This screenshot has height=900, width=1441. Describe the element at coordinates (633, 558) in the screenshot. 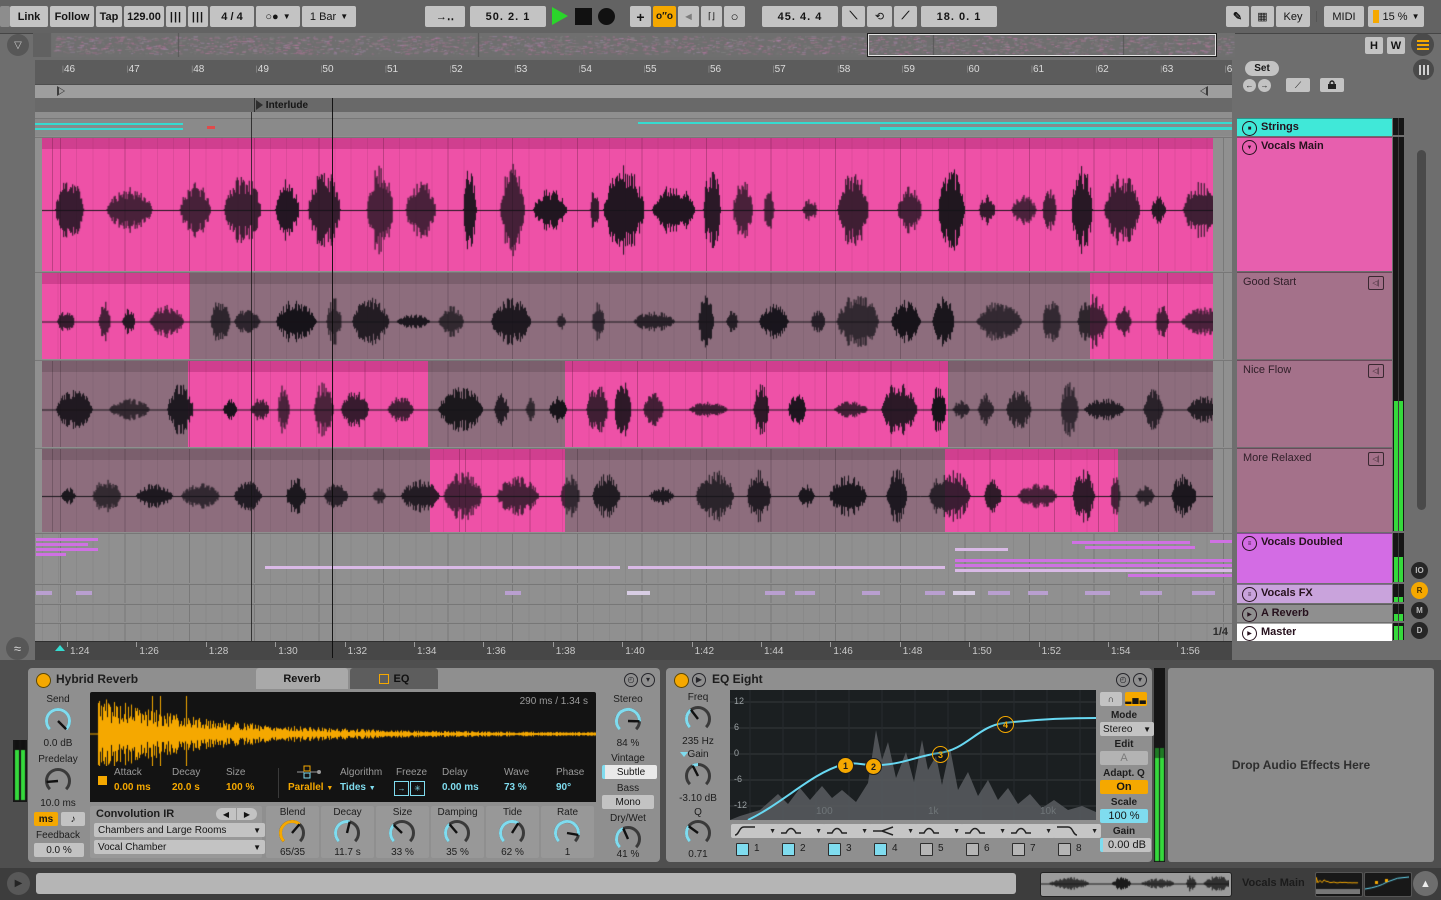

I see `track-row-vocals-doubled` at that location.